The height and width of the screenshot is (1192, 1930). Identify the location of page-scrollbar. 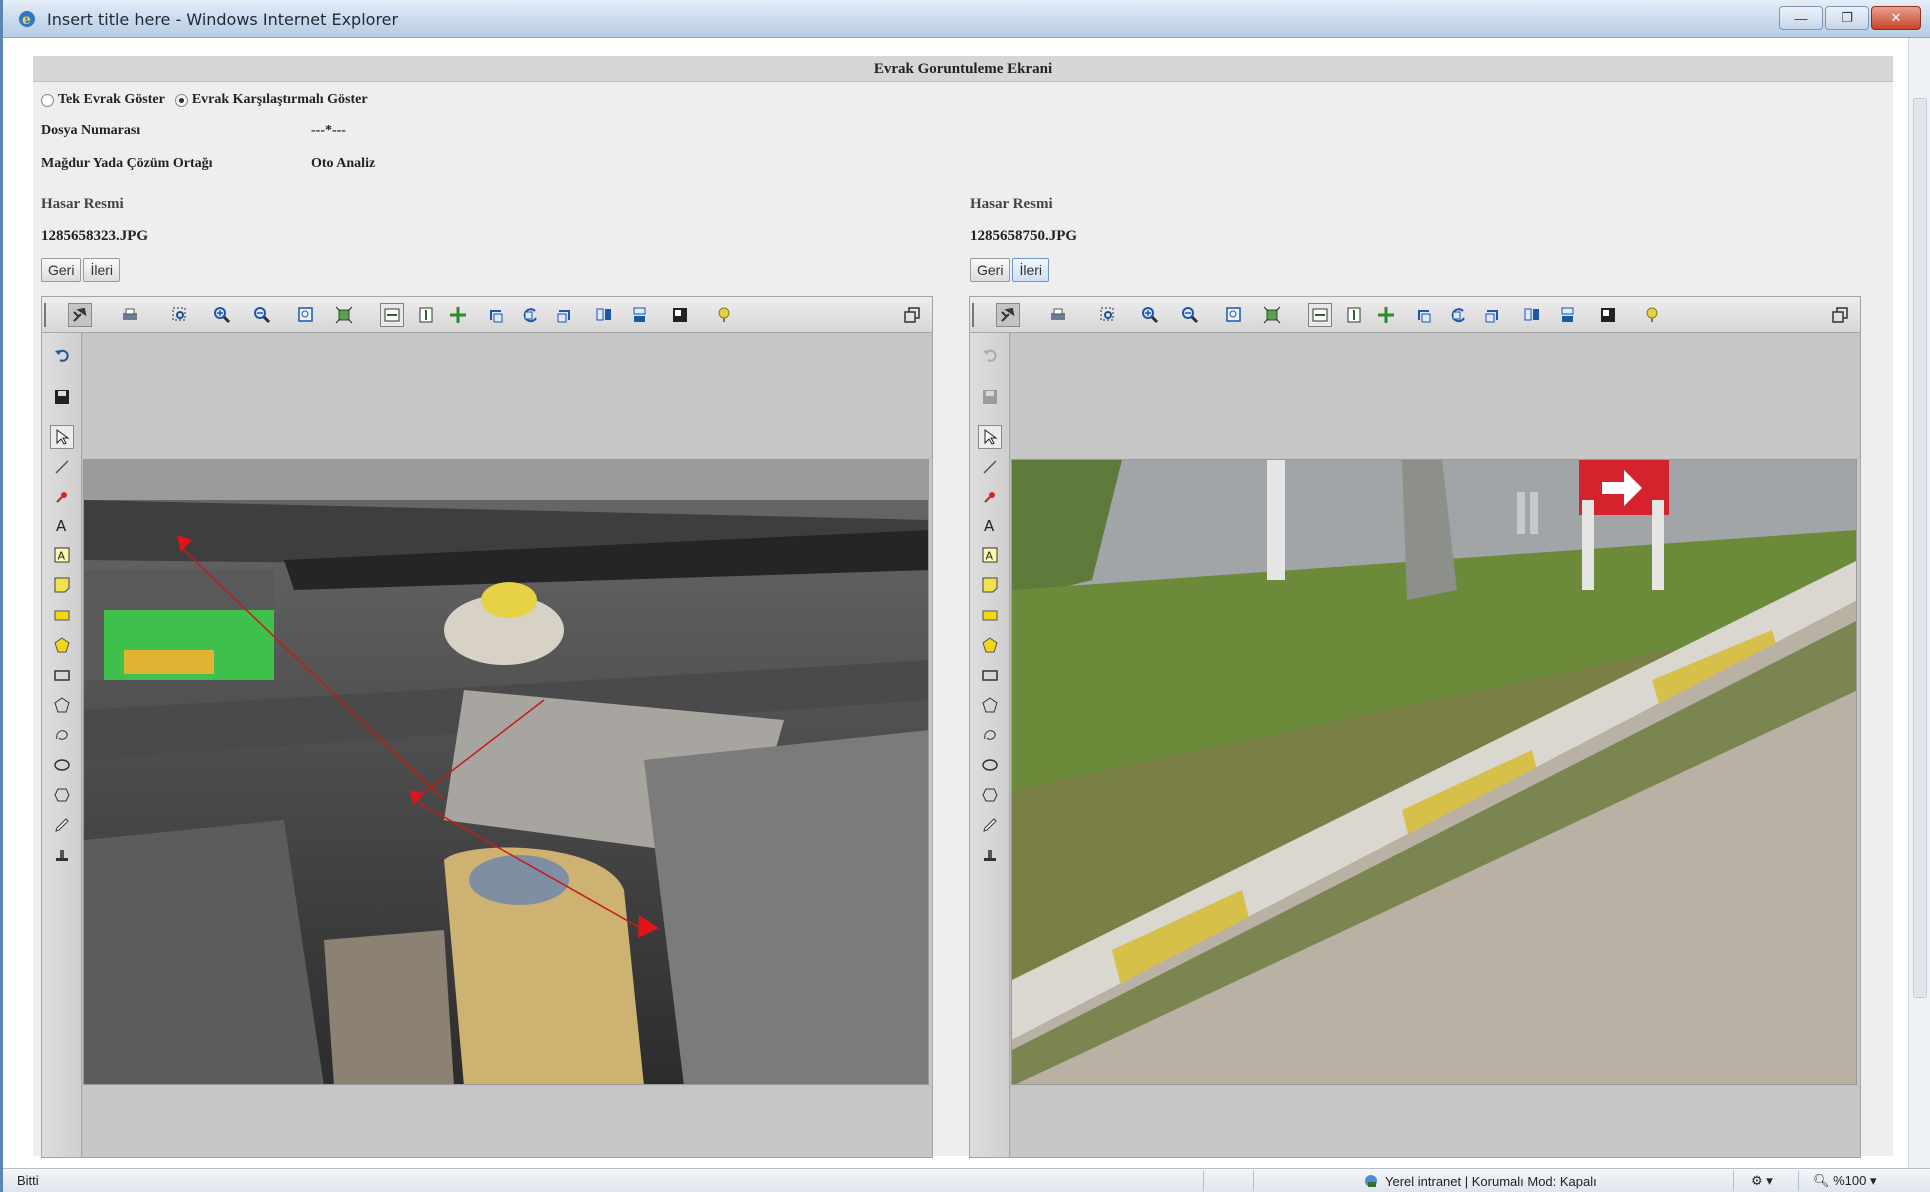
(1919, 603).